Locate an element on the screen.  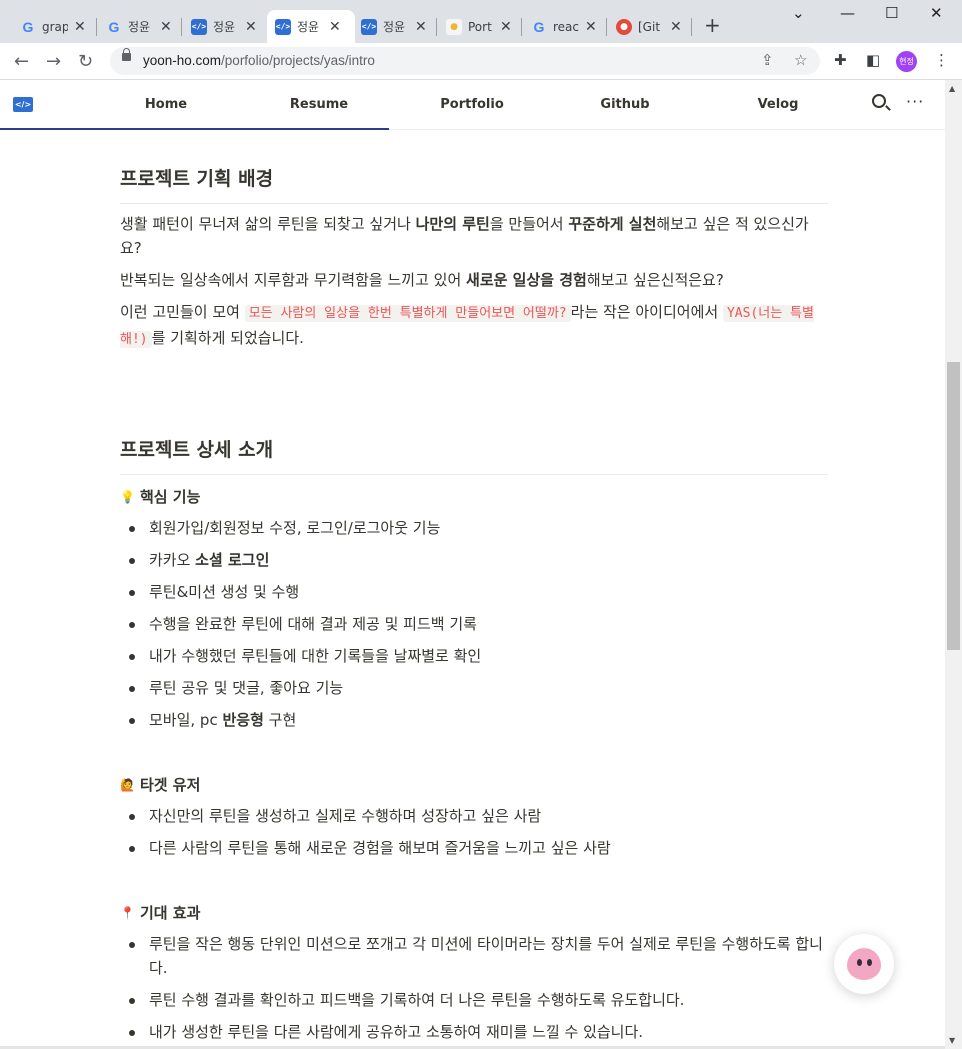
lock-icon is located at coordinates (126, 54).